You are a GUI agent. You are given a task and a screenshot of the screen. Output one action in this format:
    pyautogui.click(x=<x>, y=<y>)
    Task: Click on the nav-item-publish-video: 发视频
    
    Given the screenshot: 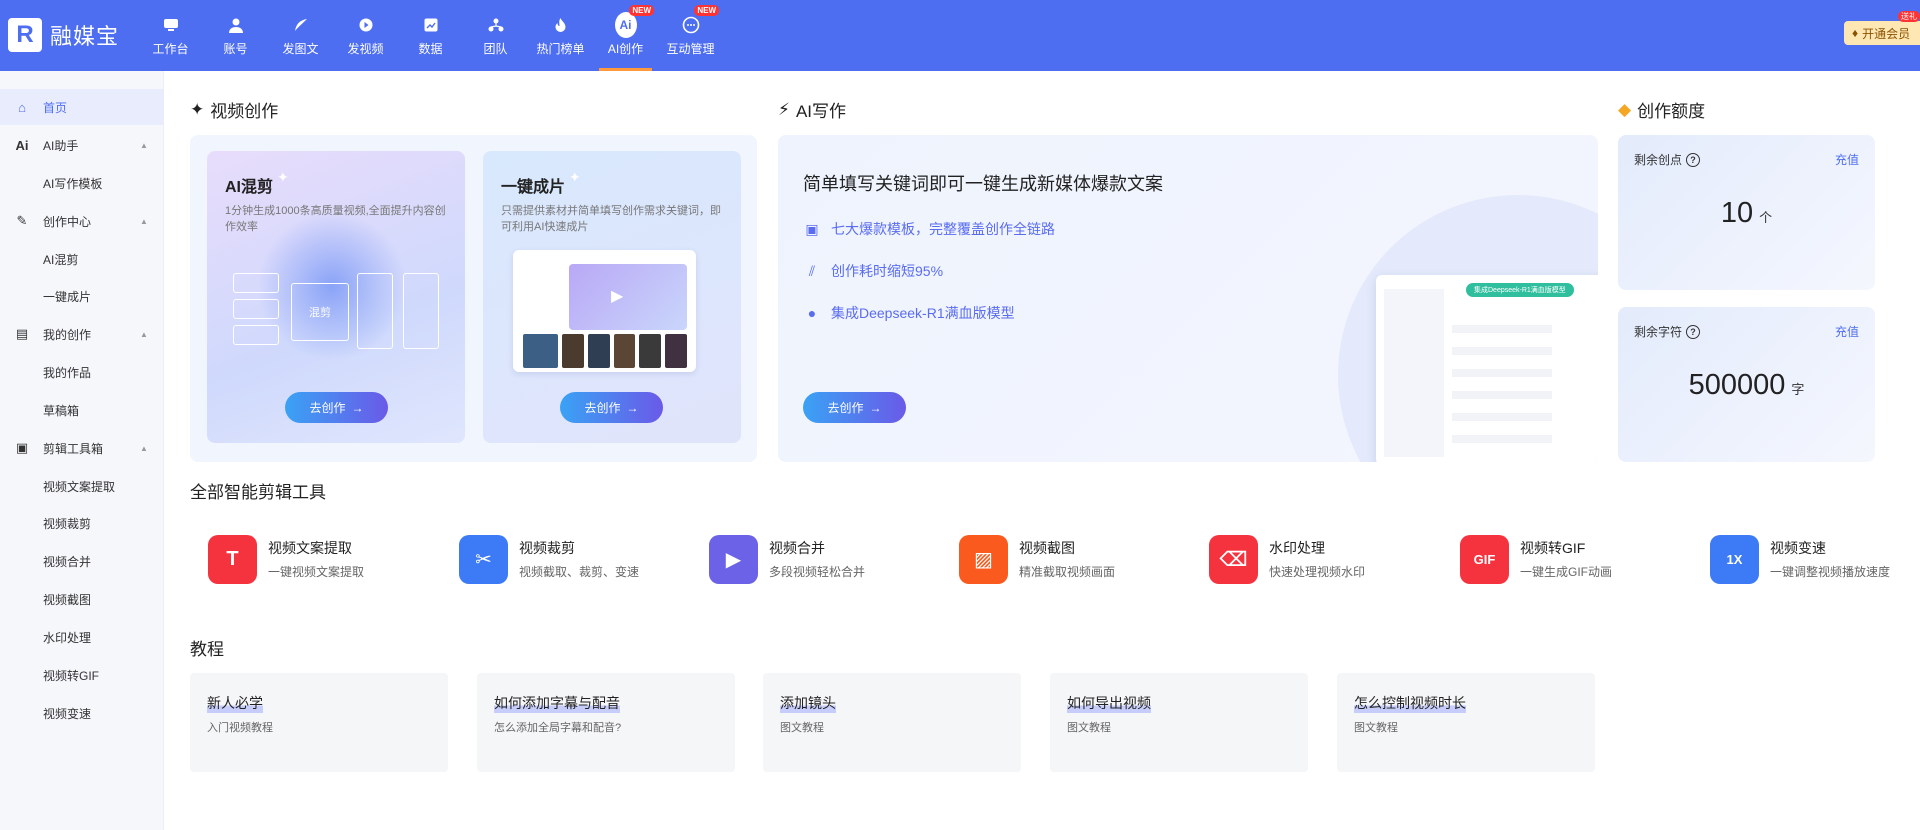 What is the action you would take?
    pyautogui.click(x=365, y=35)
    